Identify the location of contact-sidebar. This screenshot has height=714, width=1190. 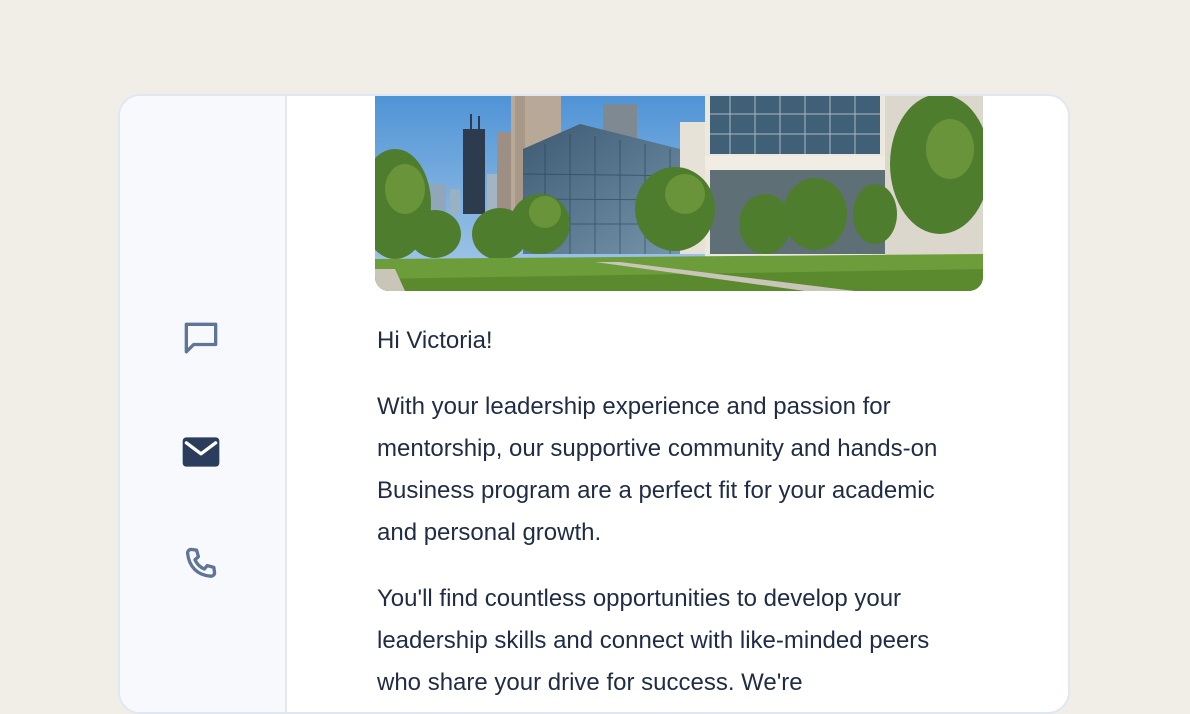
(203, 404).